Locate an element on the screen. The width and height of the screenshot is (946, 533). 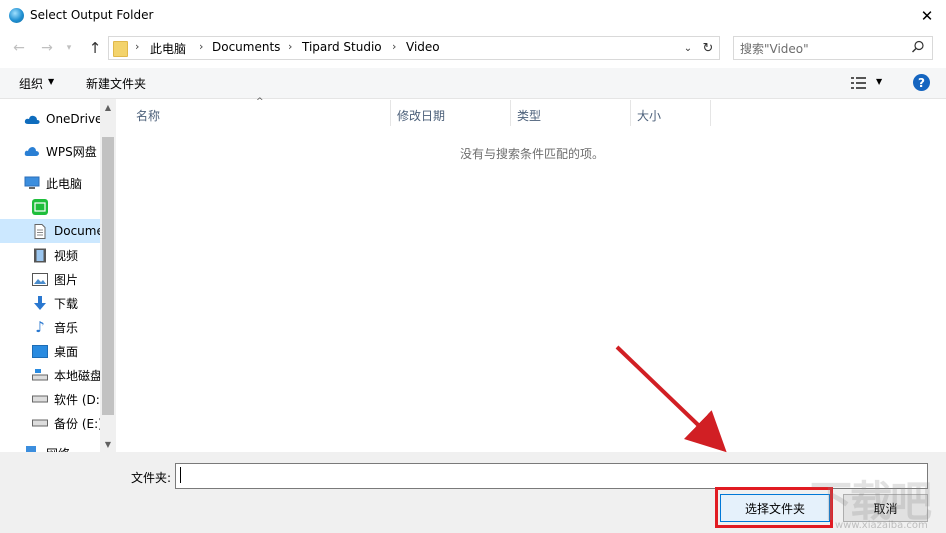
view-options-icon is located at coordinates (859, 83).